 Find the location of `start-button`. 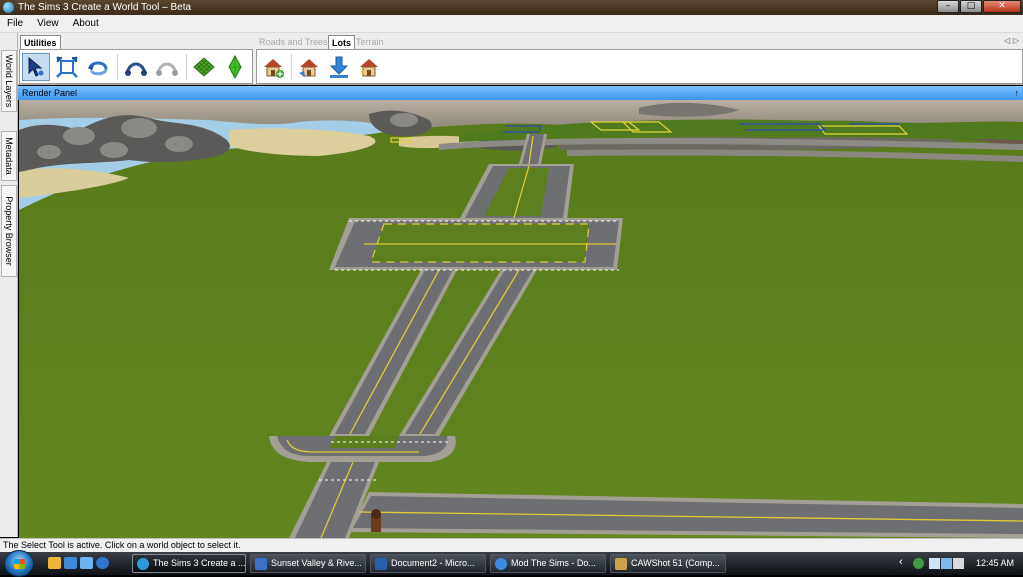

start-button is located at coordinates (19, 563).